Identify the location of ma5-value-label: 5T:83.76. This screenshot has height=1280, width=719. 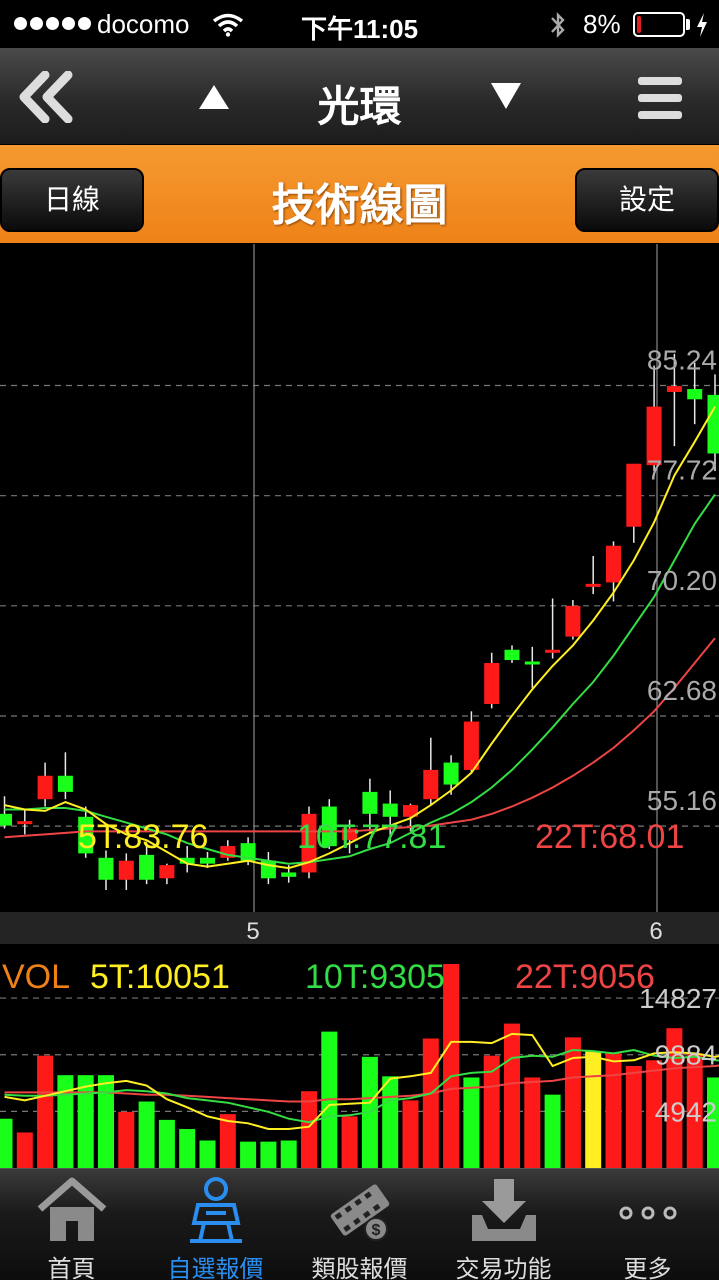
(143, 837).